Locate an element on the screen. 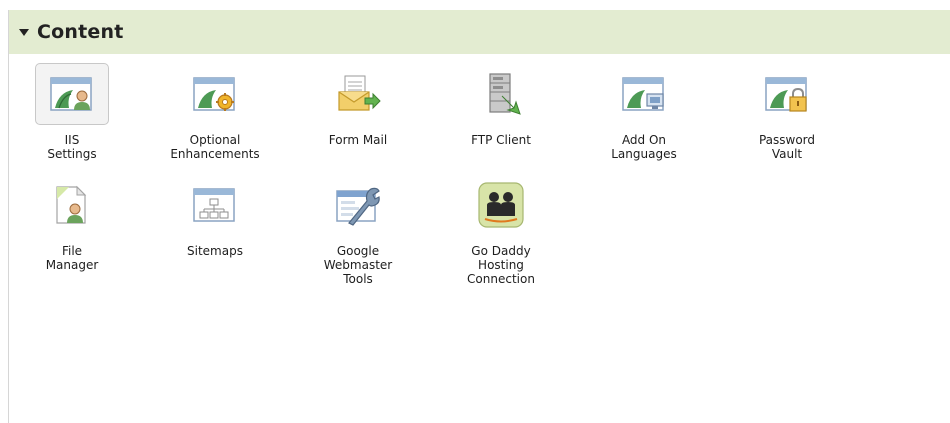 The image size is (950, 423). tool-iis-settings: IIS Settings is located at coordinates (72, 112).